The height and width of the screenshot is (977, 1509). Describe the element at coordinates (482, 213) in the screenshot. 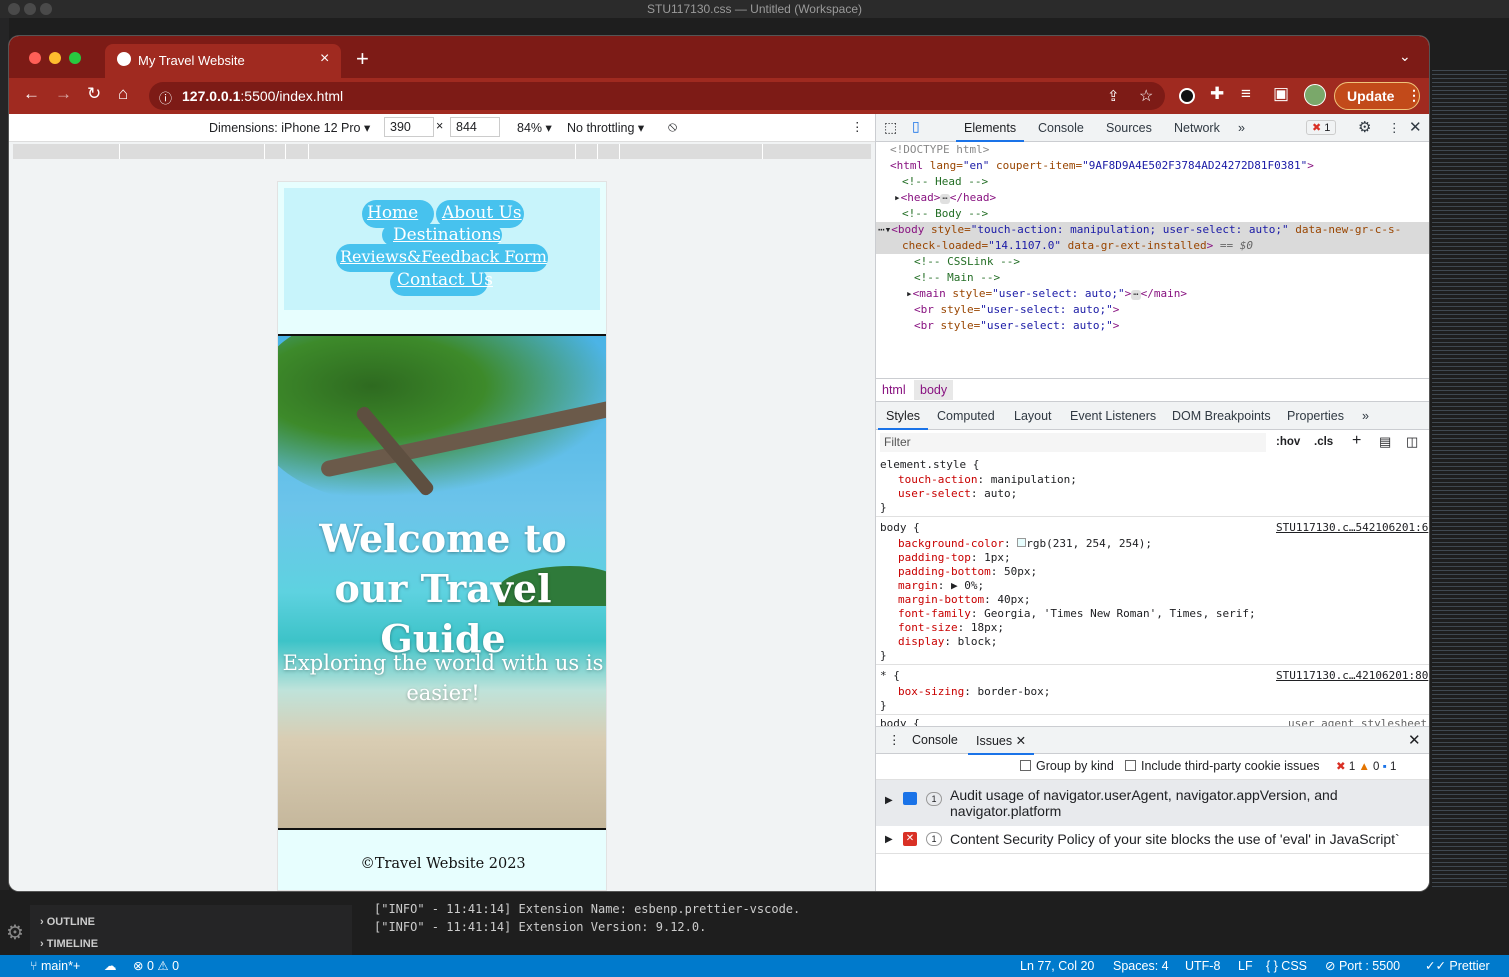

I see `nav-about-link: About Us` at that location.